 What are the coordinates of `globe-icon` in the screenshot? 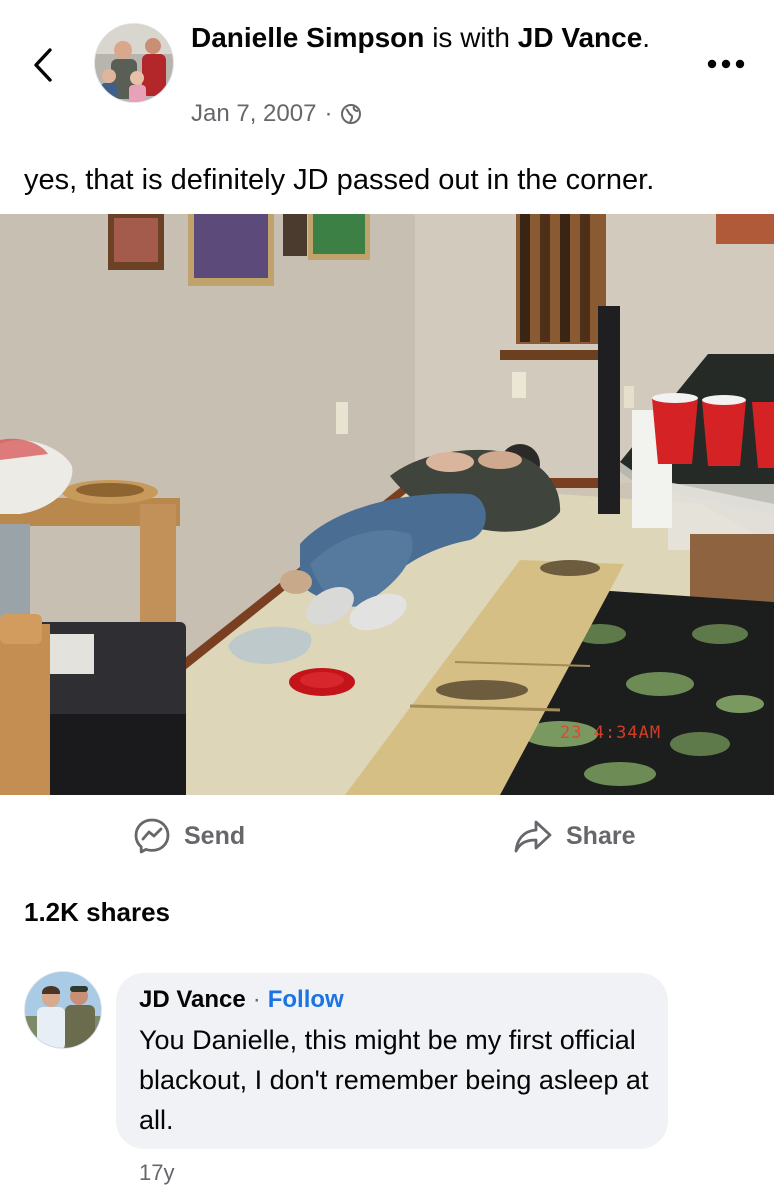 It's located at (351, 114).